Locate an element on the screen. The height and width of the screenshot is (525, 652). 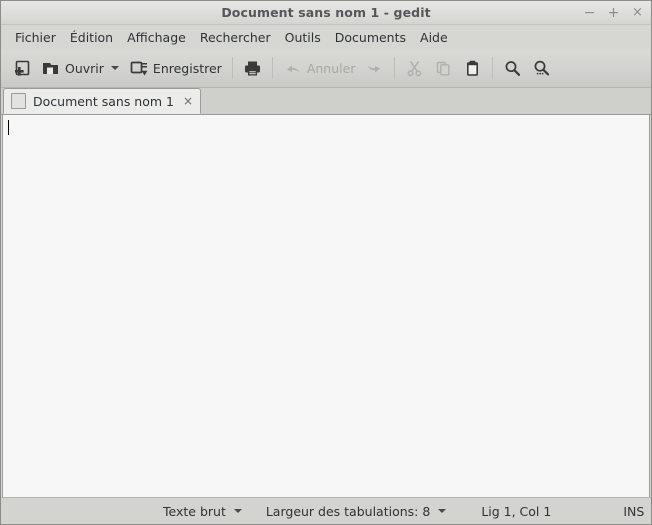
titlebar: Document sans nom 1 - gedit − + × is located at coordinates (326, 13).